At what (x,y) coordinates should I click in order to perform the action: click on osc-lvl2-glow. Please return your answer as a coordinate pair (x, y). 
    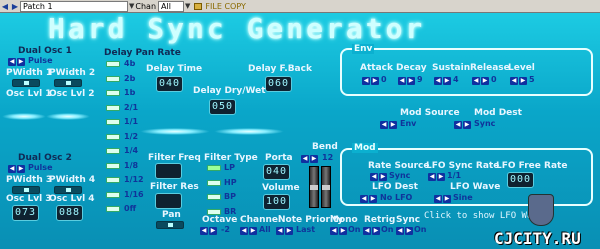
    Looking at the image, I should click on (68, 116).